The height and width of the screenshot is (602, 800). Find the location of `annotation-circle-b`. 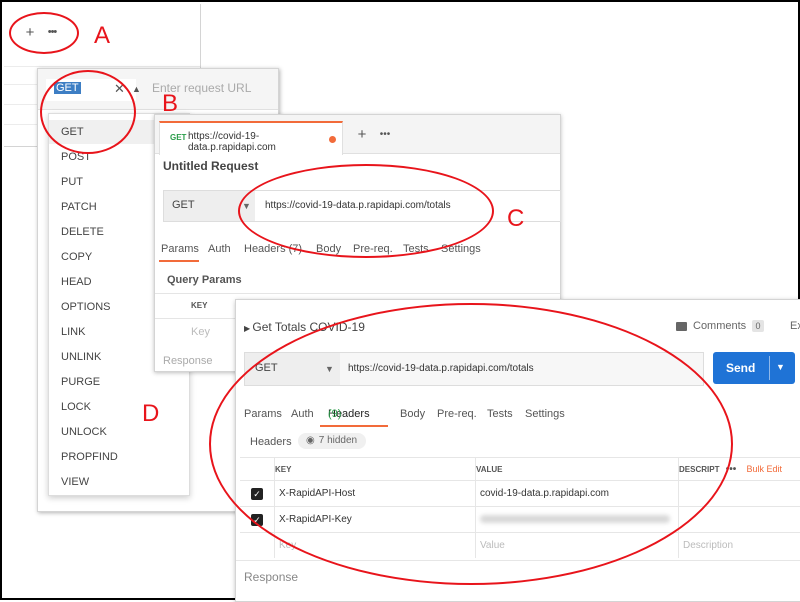

annotation-circle-b is located at coordinates (88, 112).